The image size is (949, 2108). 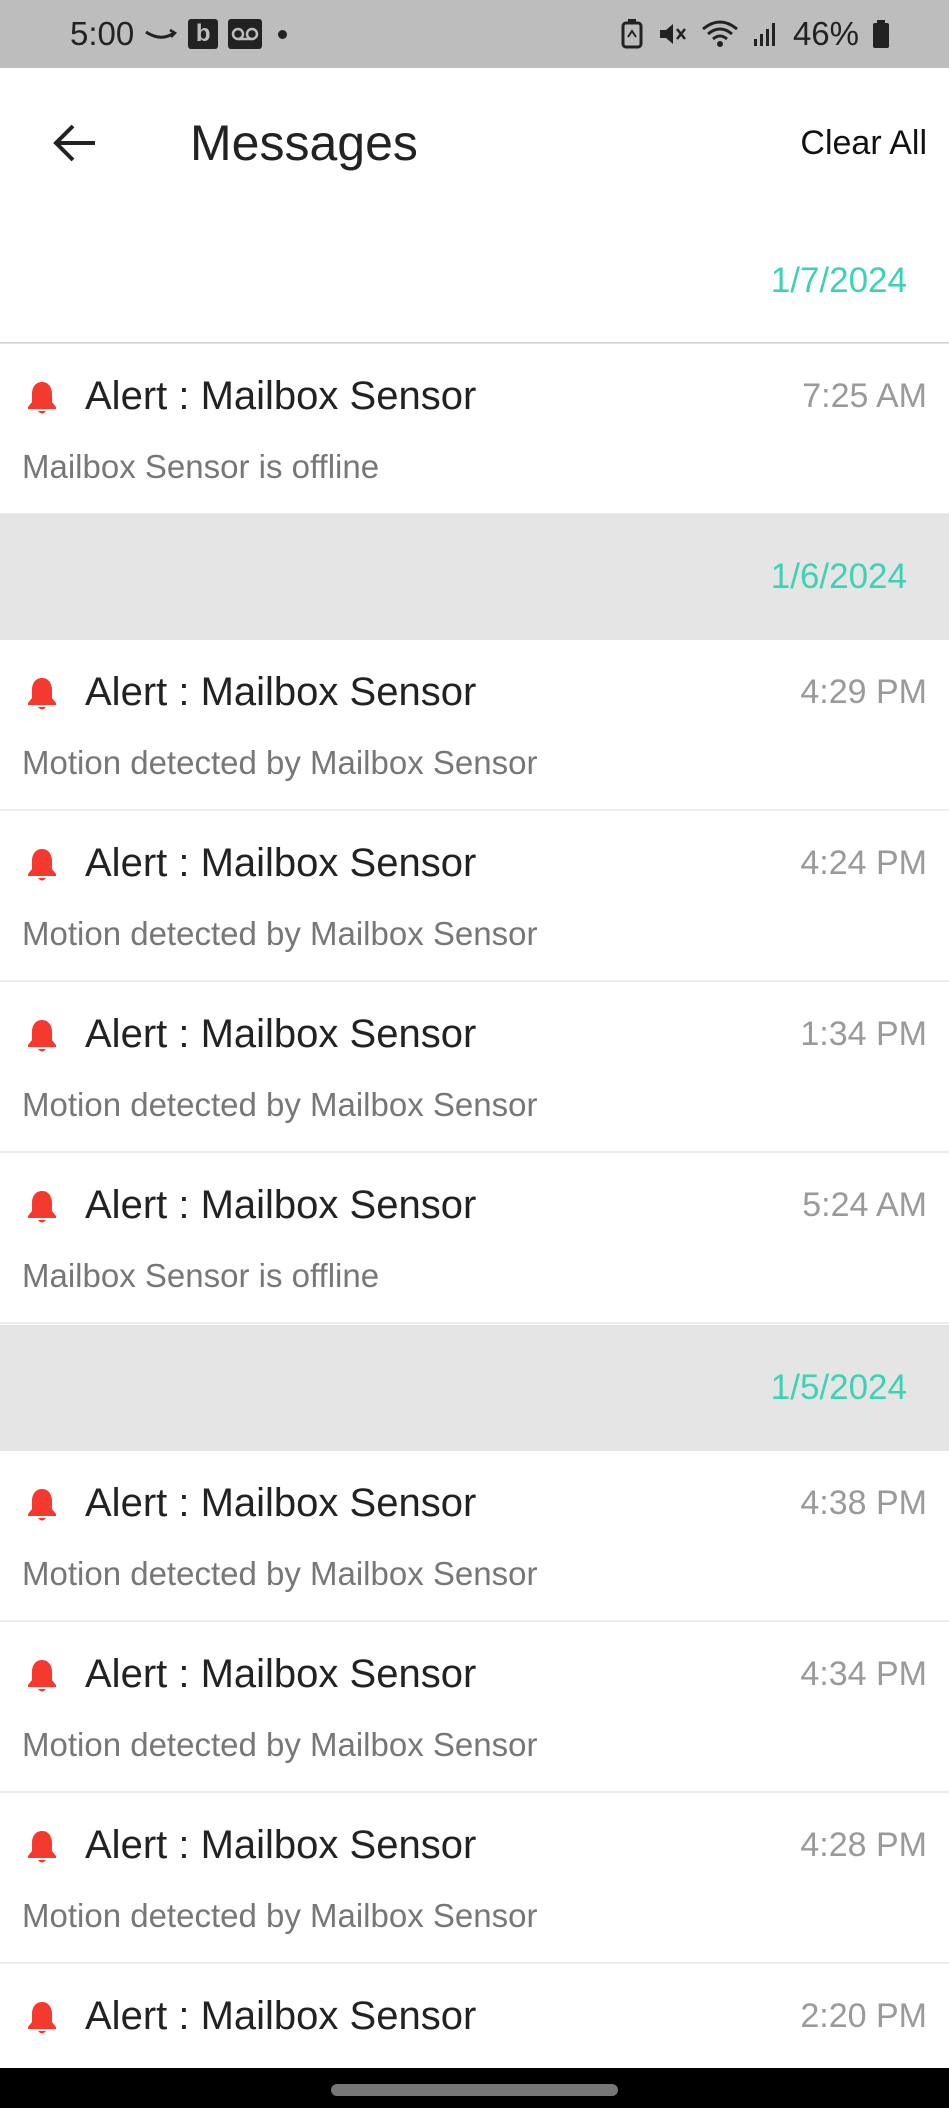 I want to click on app-header: Messages Clear All, so click(x=474, y=143).